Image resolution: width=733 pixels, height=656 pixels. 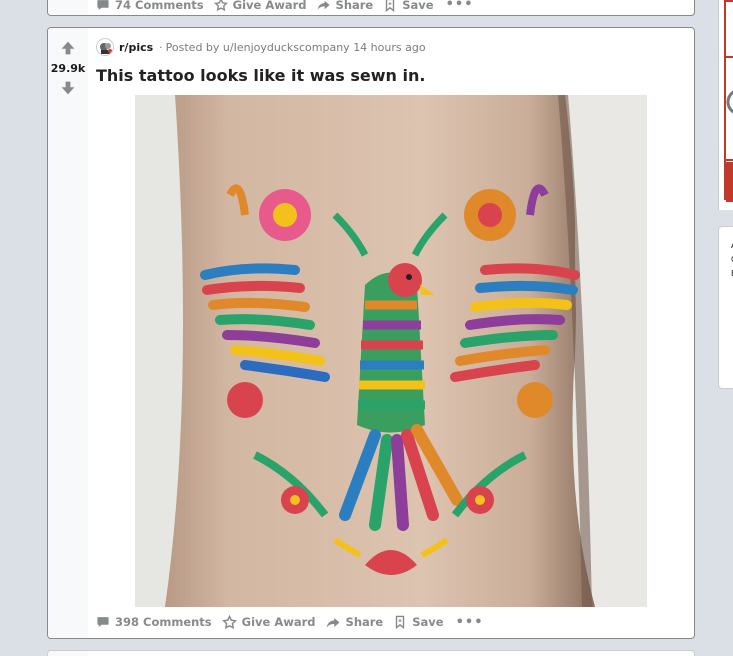 What do you see at coordinates (729, 129) in the screenshot?
I see `promo-graphic` at bounding box center [729, 129].